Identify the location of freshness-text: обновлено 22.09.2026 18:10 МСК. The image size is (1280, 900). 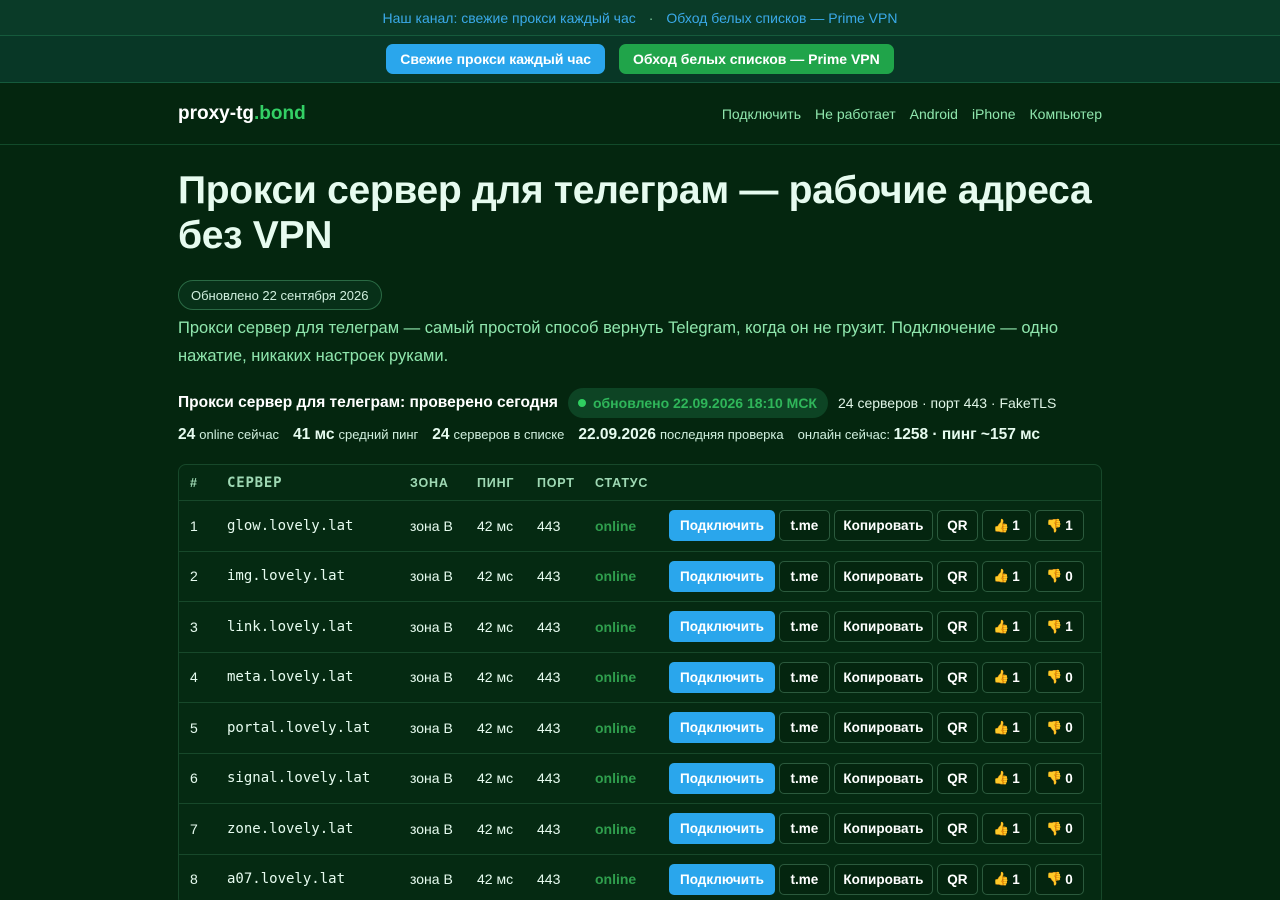
(704, 403).